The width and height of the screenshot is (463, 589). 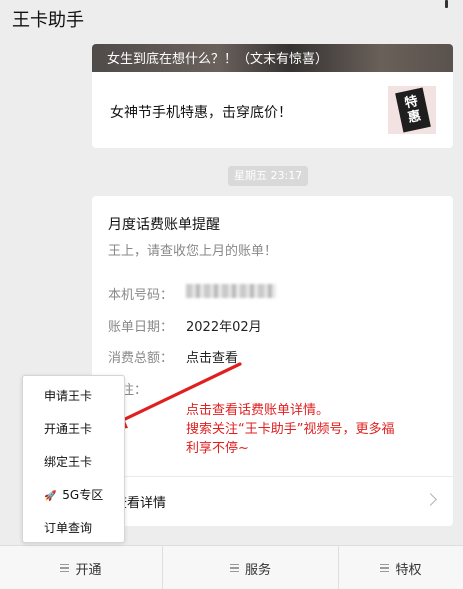 What do you see at coordinates (73, 429) in the screenshot?
I see `menu-item-activate-card: 开通王卡` at bounding box center [73, 429].